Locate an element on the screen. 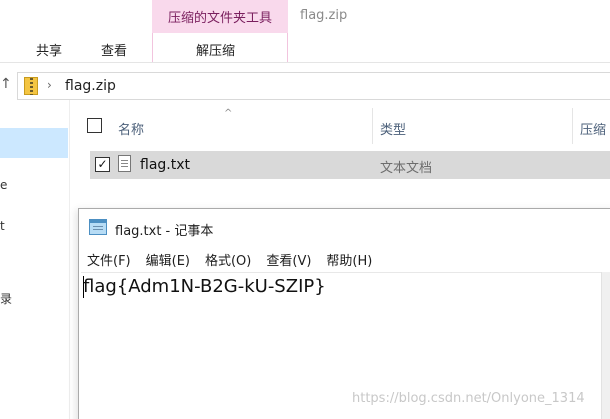 Image resolution: width=610 pixels, height=419 pixels. menu-file: 文件(F) is located at coordinates (109, 259).